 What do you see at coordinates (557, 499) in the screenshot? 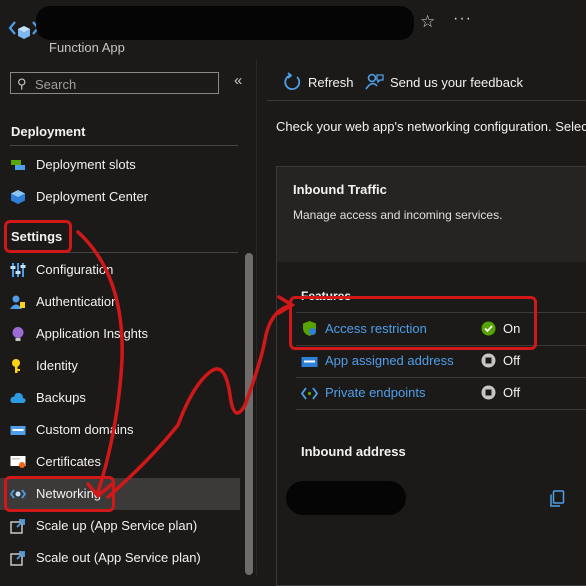
I see `copy-icon` at bounding box center [557, 499].